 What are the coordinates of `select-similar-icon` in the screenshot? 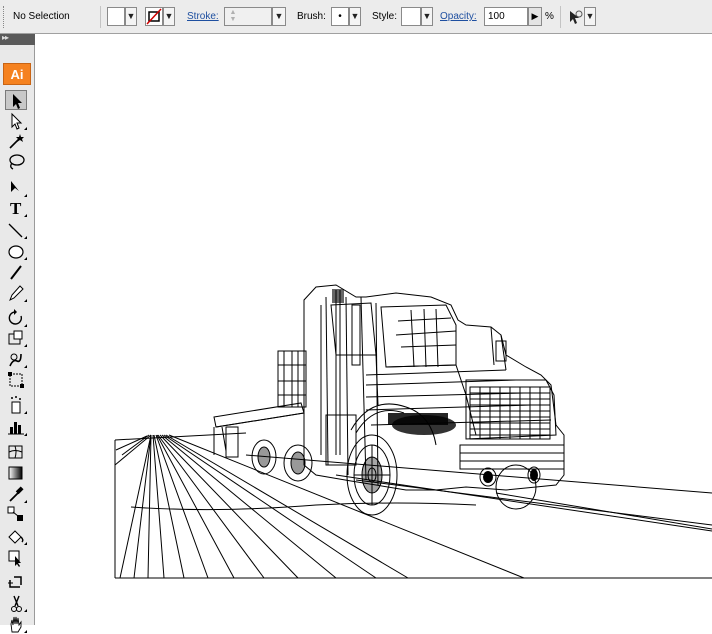 It's located at (575, 17).